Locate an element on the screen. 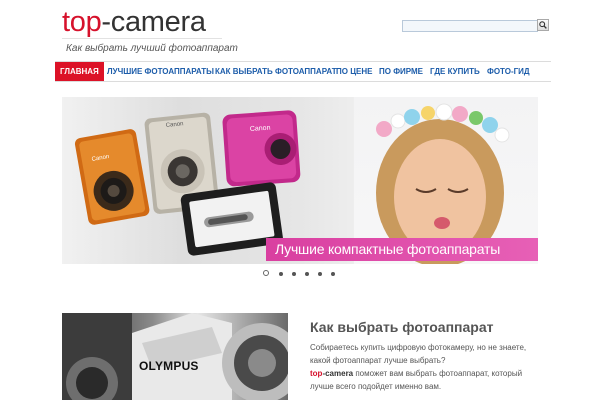 This screenshot has height=400, width=600. logo-part-camera: -camera is located at coordinates (153, 22).